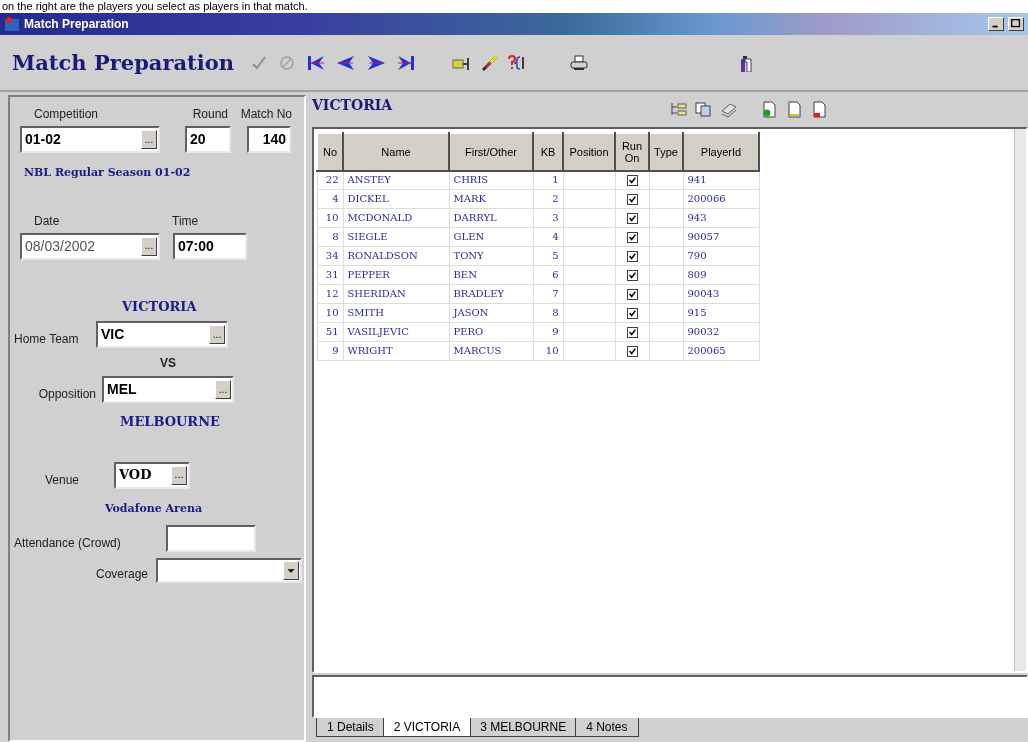 This screenshot has width=1028, height=742. I want to click on round-field: 20, so click(208, 139).